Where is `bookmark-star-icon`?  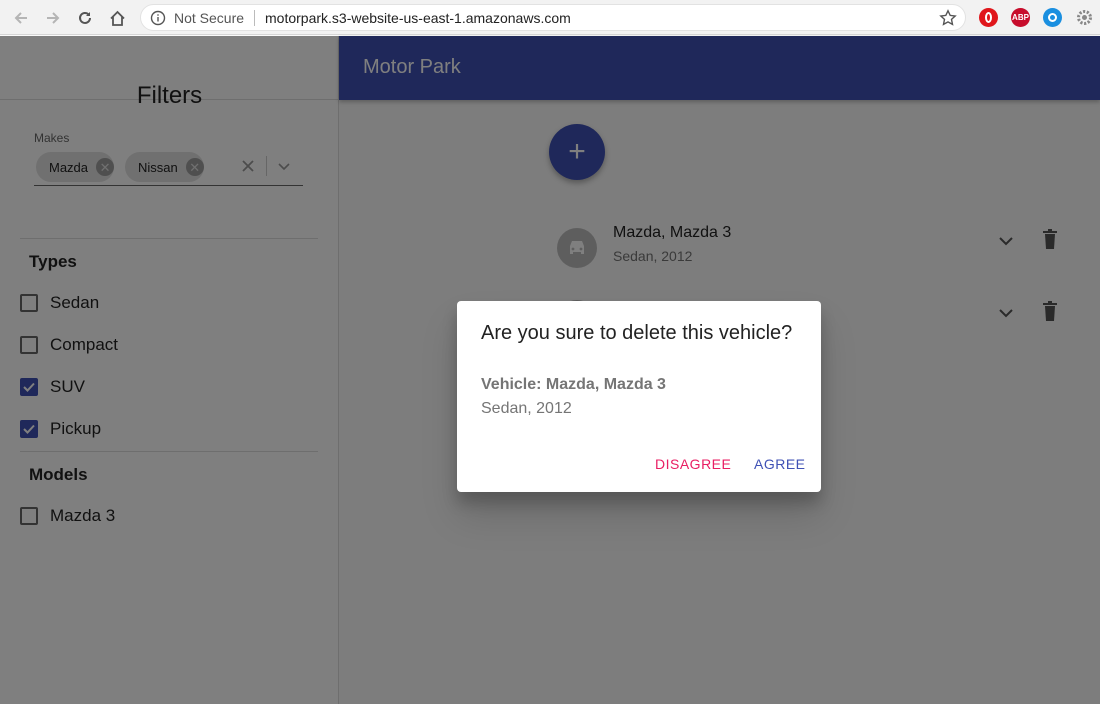 bookmark-star-icon is located at coordinates (948, 18).